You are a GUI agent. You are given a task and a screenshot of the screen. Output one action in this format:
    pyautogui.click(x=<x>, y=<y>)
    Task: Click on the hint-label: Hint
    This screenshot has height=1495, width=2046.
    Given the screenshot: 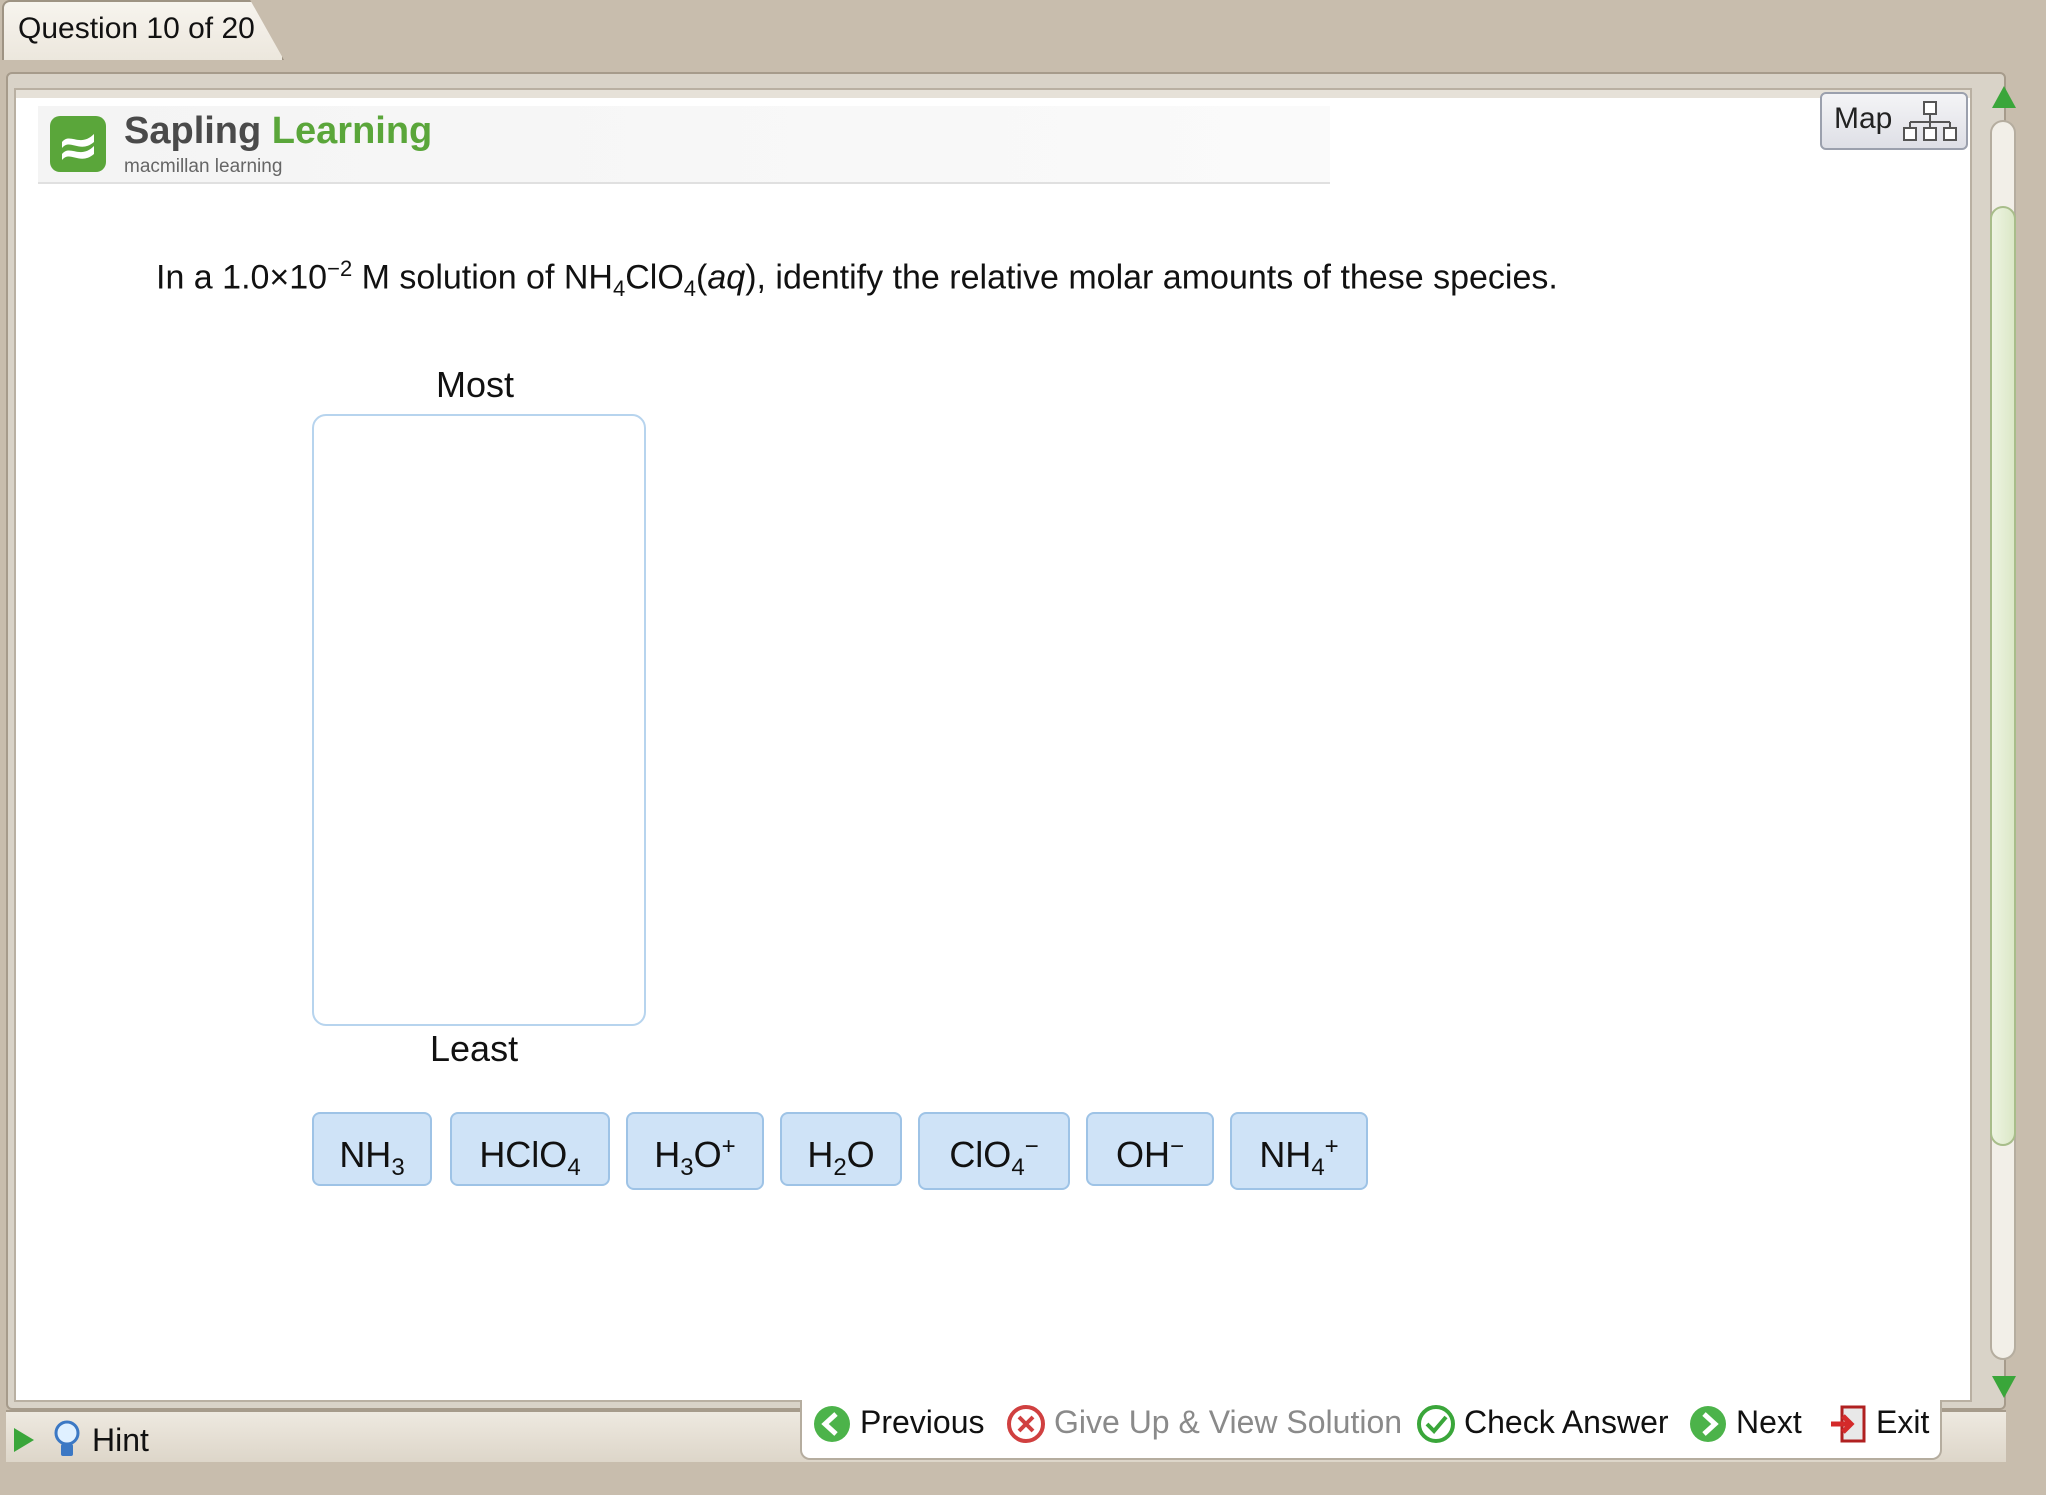 What is the action you would take?
    pyautogui.click(x=120, y=1440)
    